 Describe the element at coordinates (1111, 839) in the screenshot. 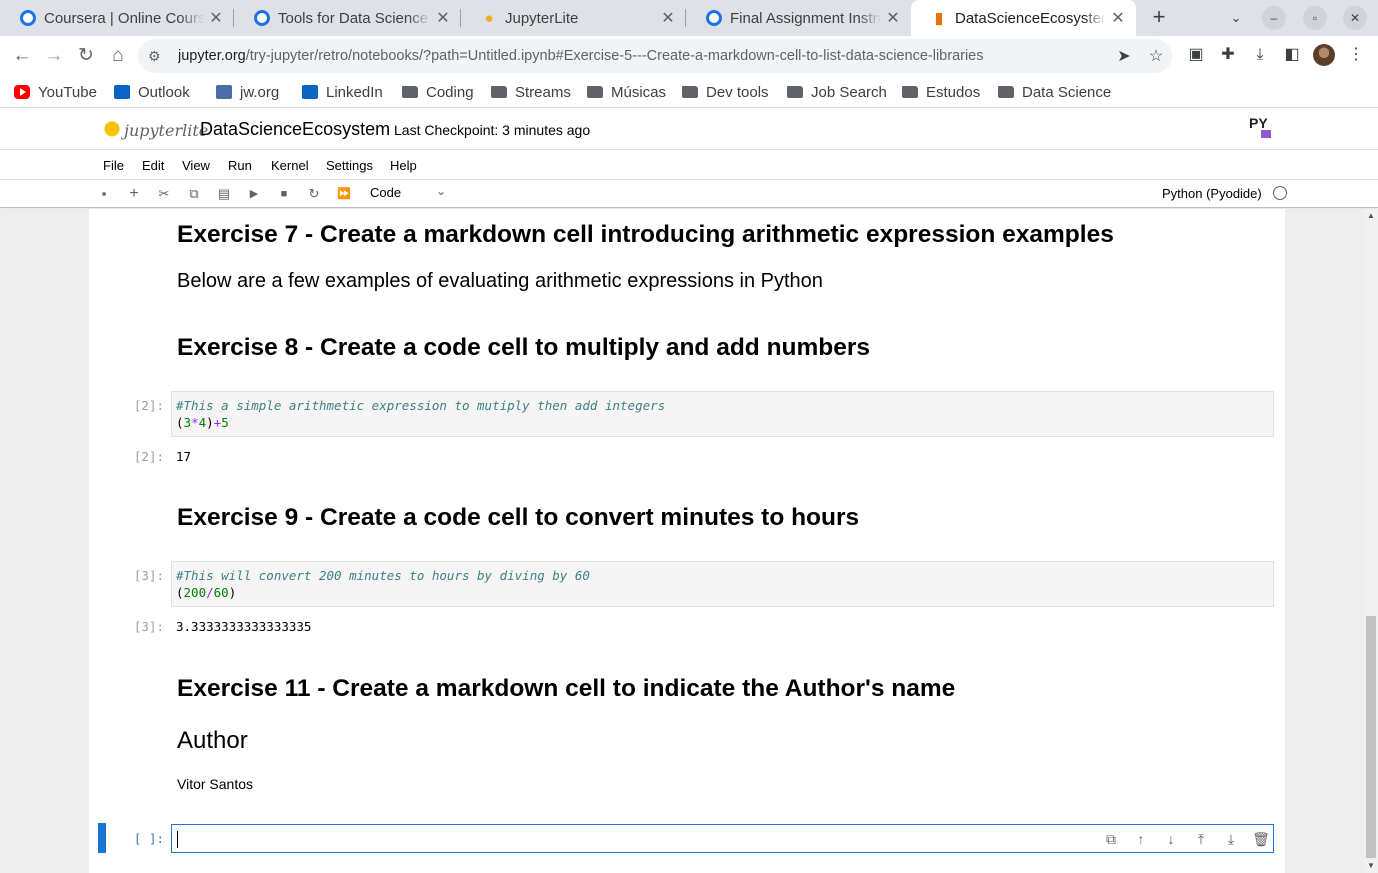

I see `duplicate-cell-icon: ⧉` at that location.